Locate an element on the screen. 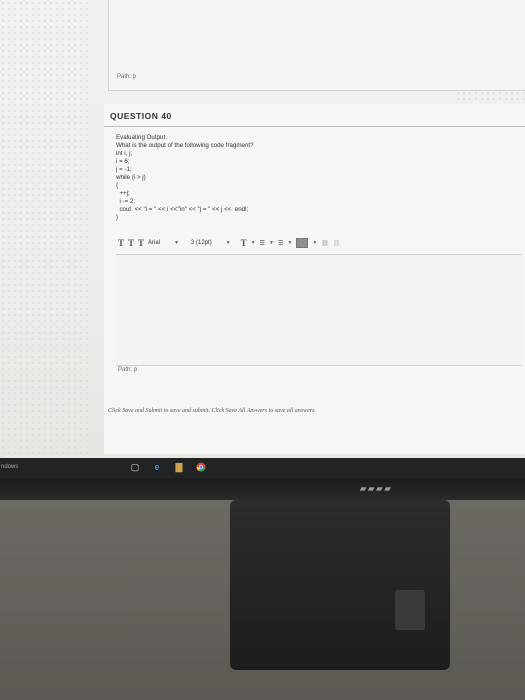 This screenshot has height=700, width=525. task-view-icon: ▢ is located at coordinates (135, 467).